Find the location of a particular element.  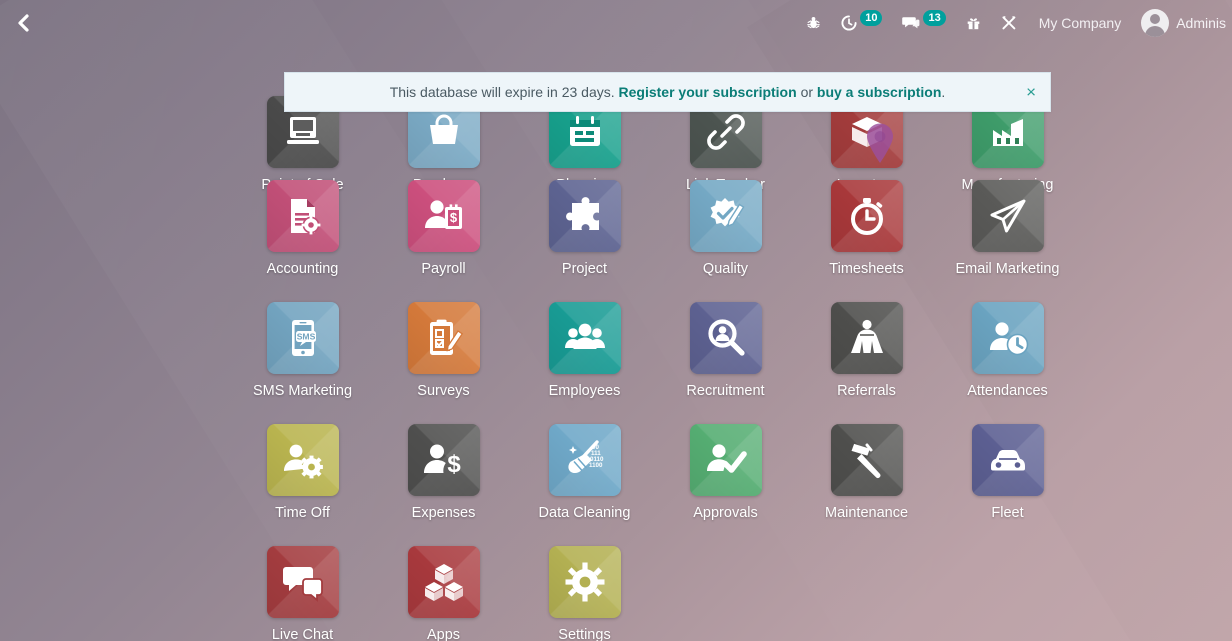

surveys-icon is located at coordinates (443, 338).